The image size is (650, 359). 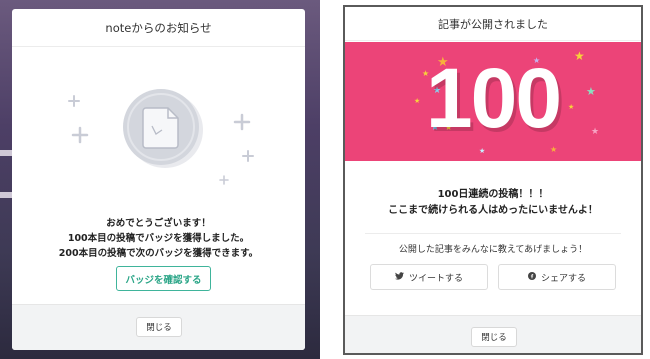 I want to click on message-line: おめでとうございます！, so click(x=158, y=223).